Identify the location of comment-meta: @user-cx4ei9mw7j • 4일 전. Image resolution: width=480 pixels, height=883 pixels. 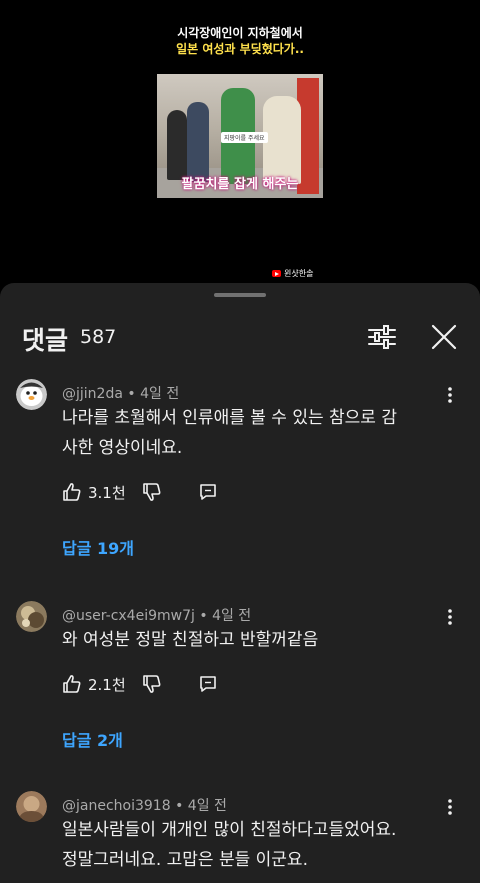
(156, 615).